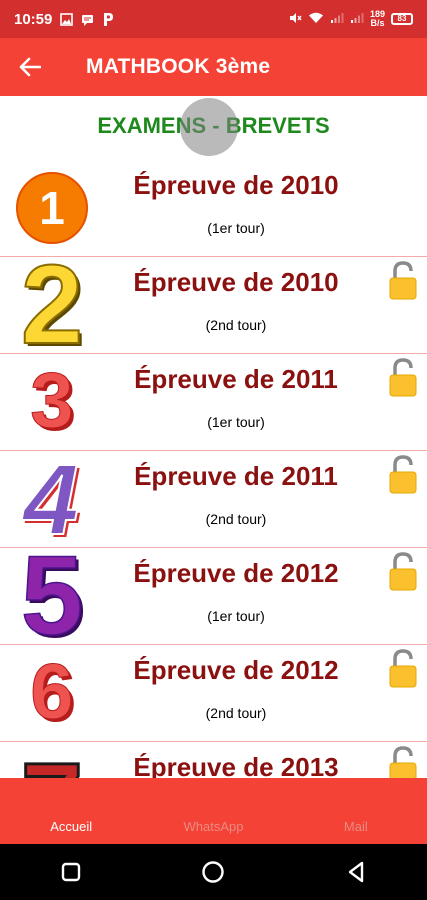 The image size is (427, 900). Describe the element at coordinates (52, 501) in the screenshot. I see `number-four-icon: 4 4` at that location.